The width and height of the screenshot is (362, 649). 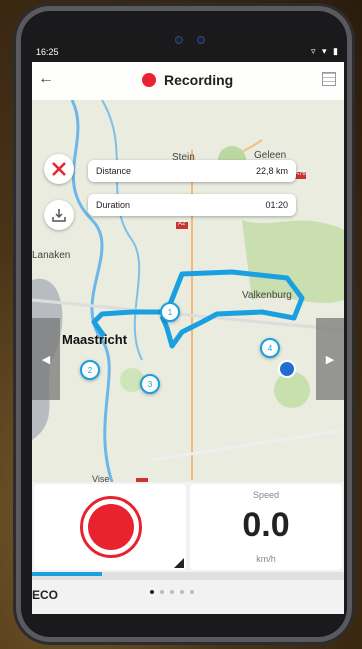 I want to click on distance-value: 22,8 km, so click(x=271, y=171).